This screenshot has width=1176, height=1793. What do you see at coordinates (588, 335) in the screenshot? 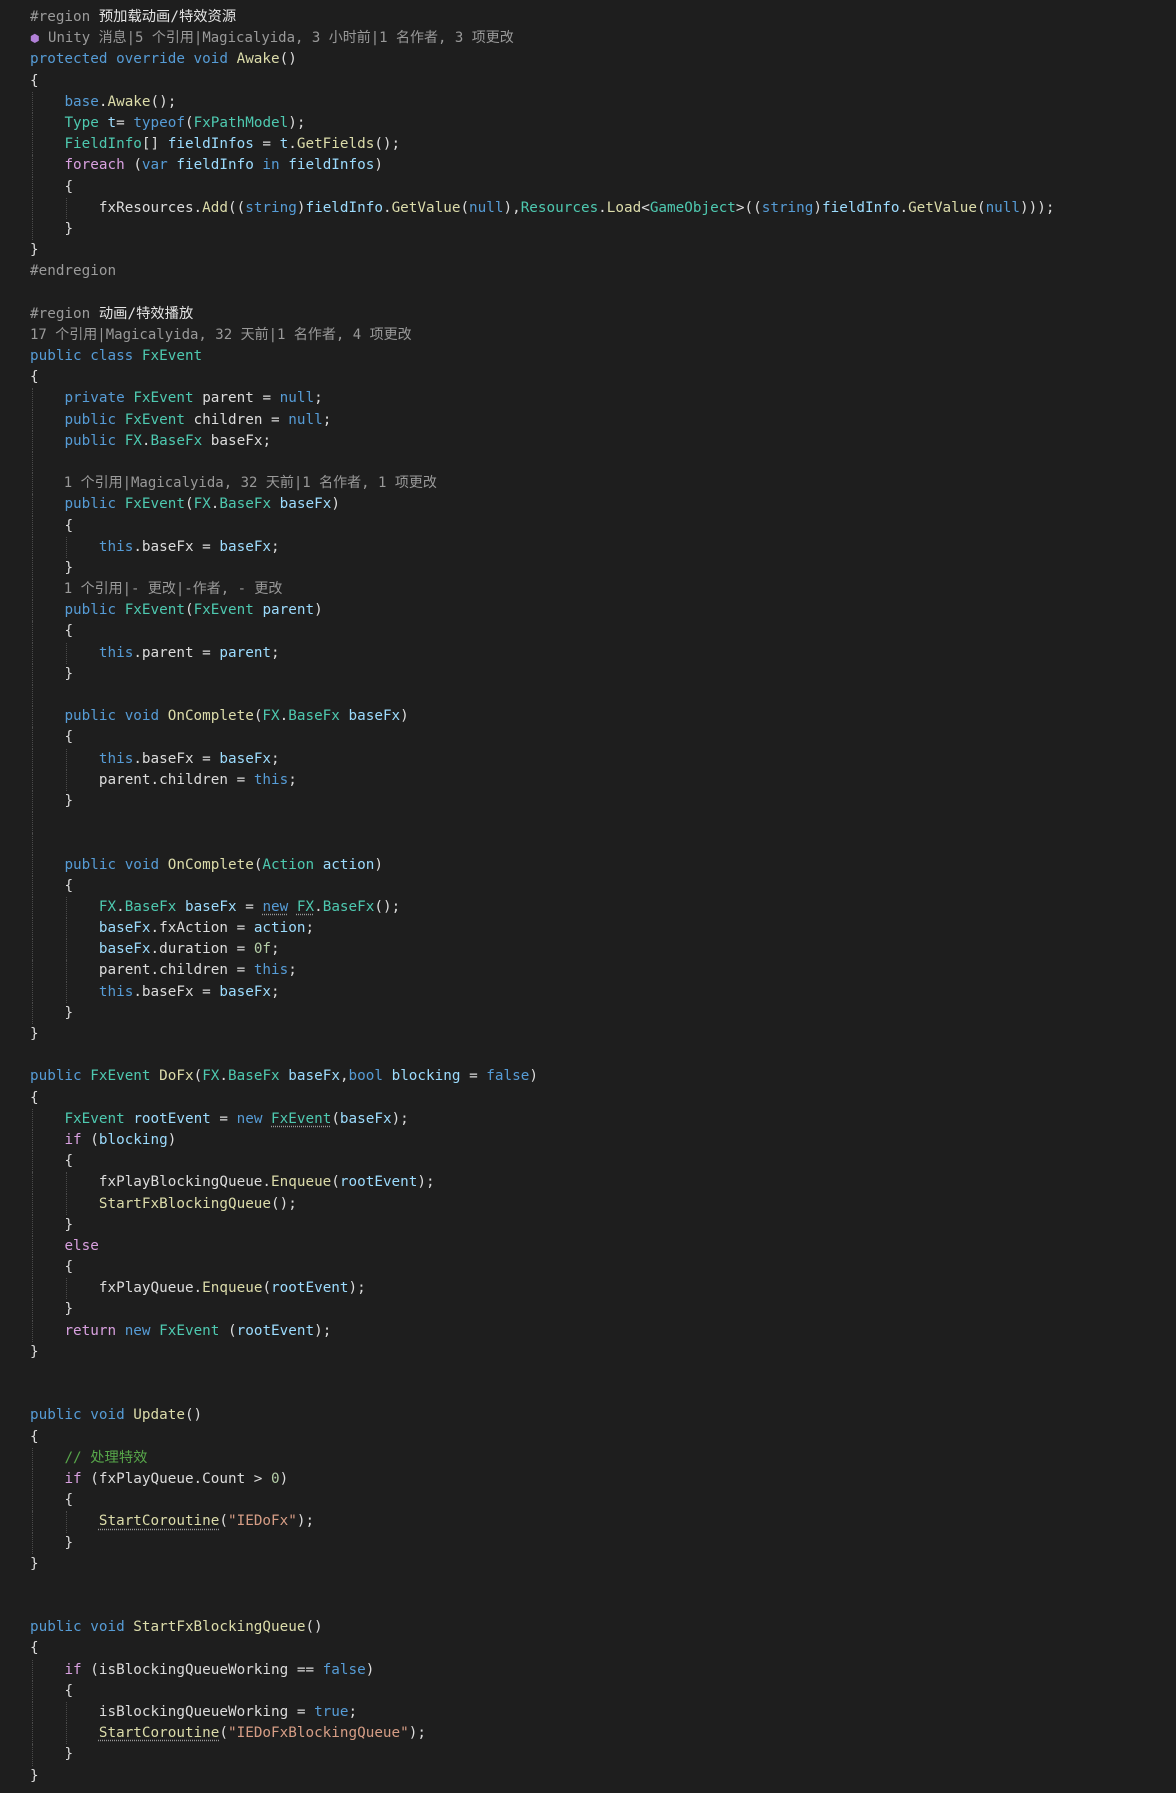
I see `codelens-line: 17 个引用|Magicalyida, 32 天前|1 名作者, 4 项更改` at bounding box center [588, 335].